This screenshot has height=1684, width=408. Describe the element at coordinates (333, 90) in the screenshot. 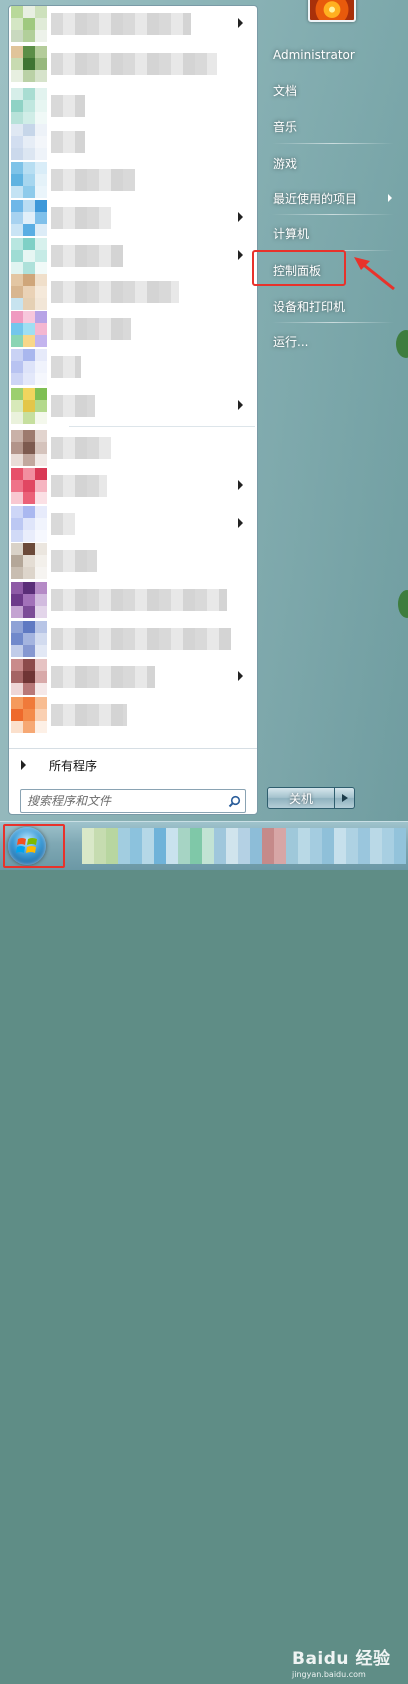

I see `documents-item: 文档` at that location.